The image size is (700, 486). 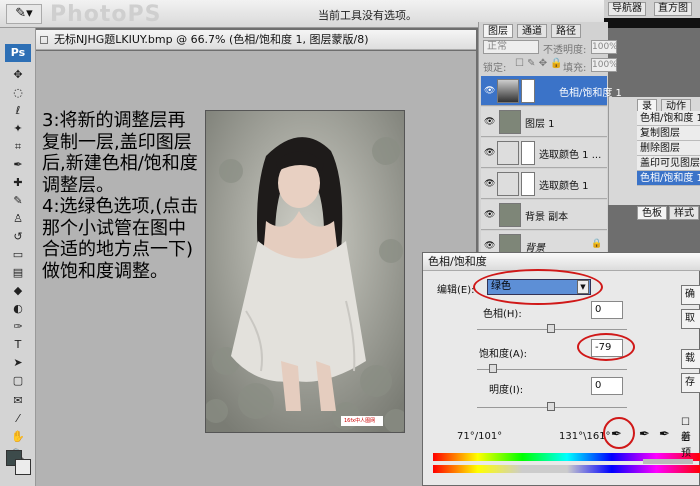 I want to click on ok-button: 确, so click(x=690, y=295).